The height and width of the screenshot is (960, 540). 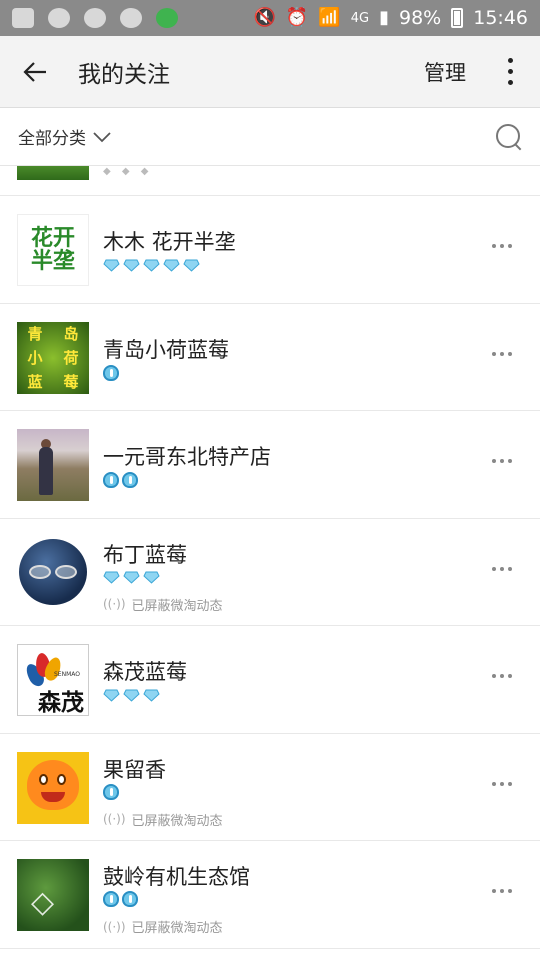 I want to click on watermark-graphic: ◇, so click(x=43, y=902).